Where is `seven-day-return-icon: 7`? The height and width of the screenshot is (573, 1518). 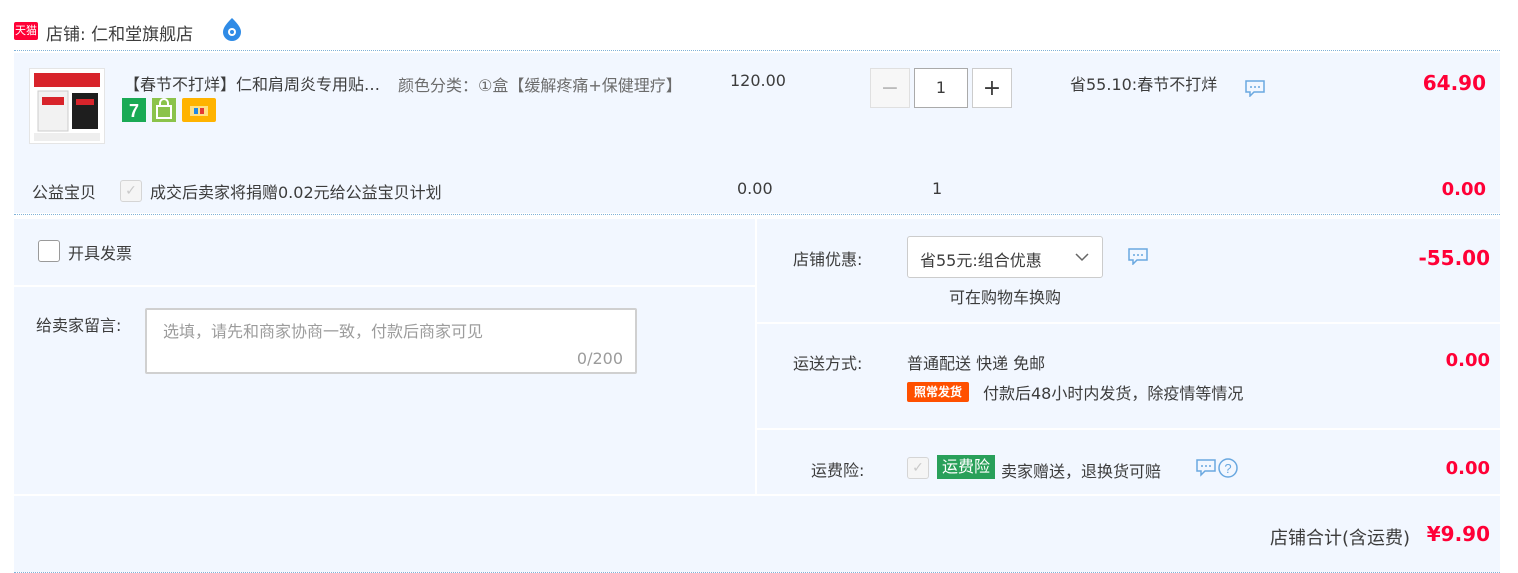
seven-day-return-icon: 7 is located at coordinates (134, 110).